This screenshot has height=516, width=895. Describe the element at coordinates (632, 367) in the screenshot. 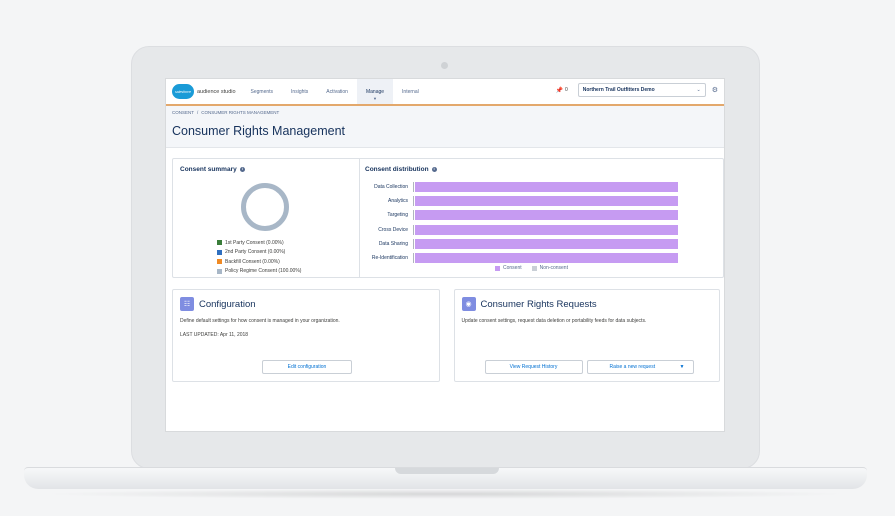

I see `raise-new-request-label: Raise a new request` at that location.